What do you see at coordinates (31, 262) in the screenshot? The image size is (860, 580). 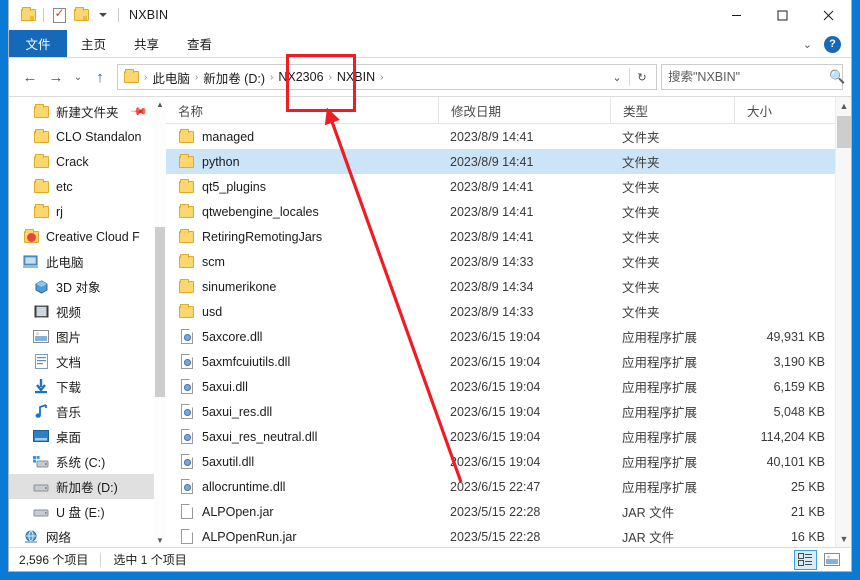 I see `this-pc-icon` at bounding box center [31, 262].